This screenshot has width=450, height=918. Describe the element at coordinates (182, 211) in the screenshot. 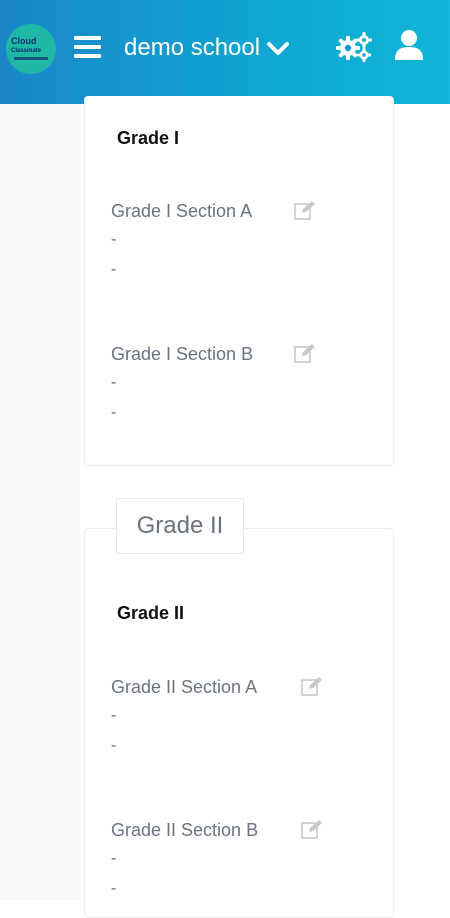

I see `section-name: Grade I Section A` at that location.